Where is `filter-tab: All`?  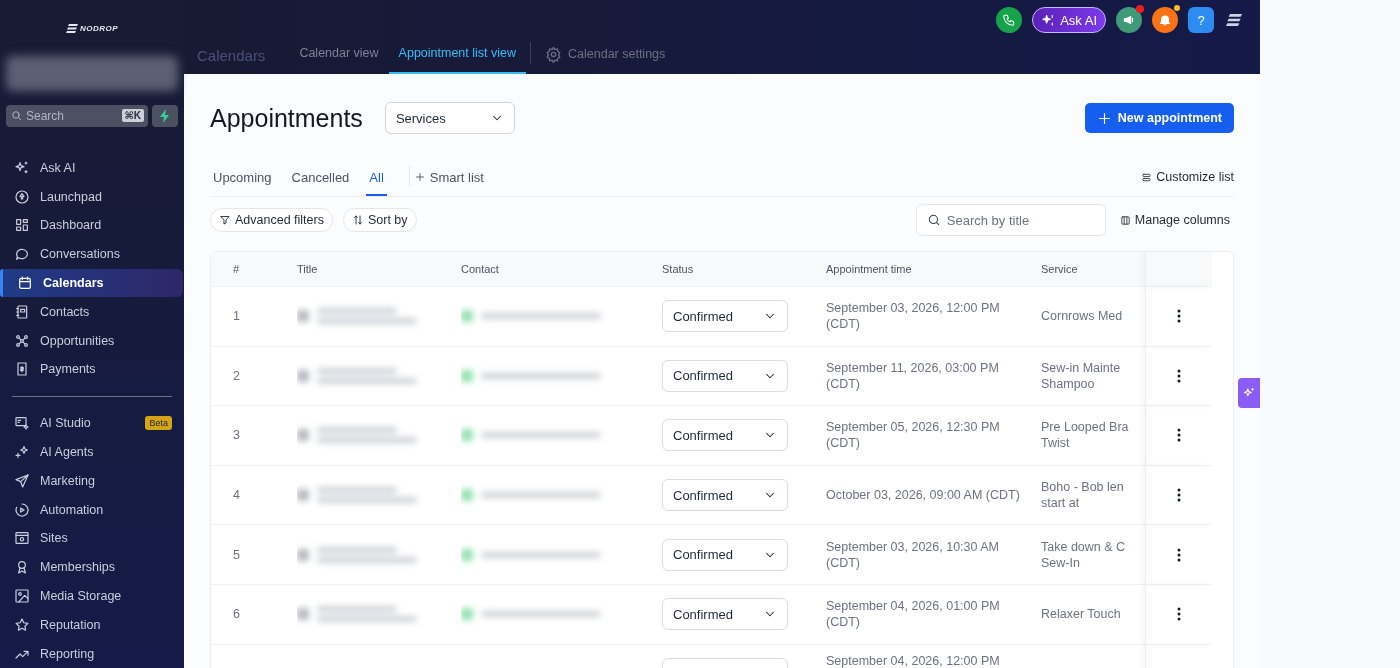
filter-tab: All is located at coordinates (376, 178).